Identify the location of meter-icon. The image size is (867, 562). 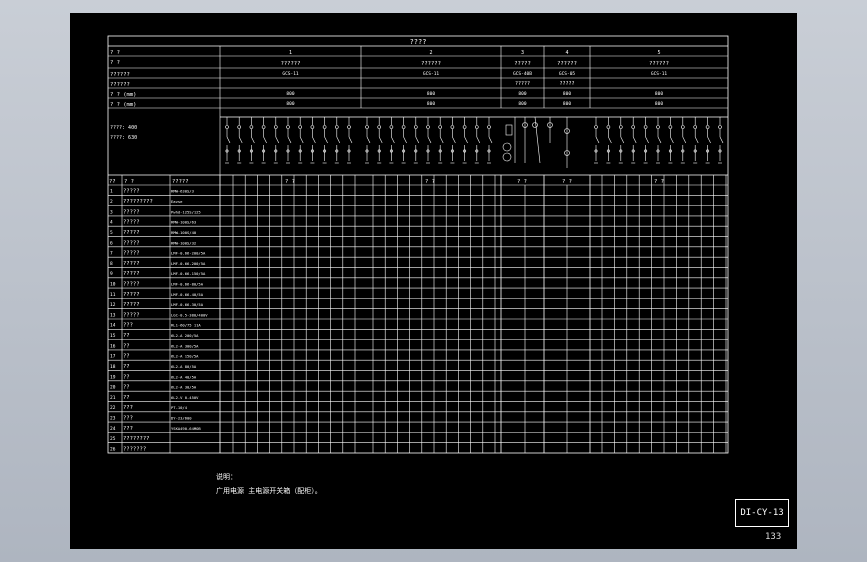
(507, 147).